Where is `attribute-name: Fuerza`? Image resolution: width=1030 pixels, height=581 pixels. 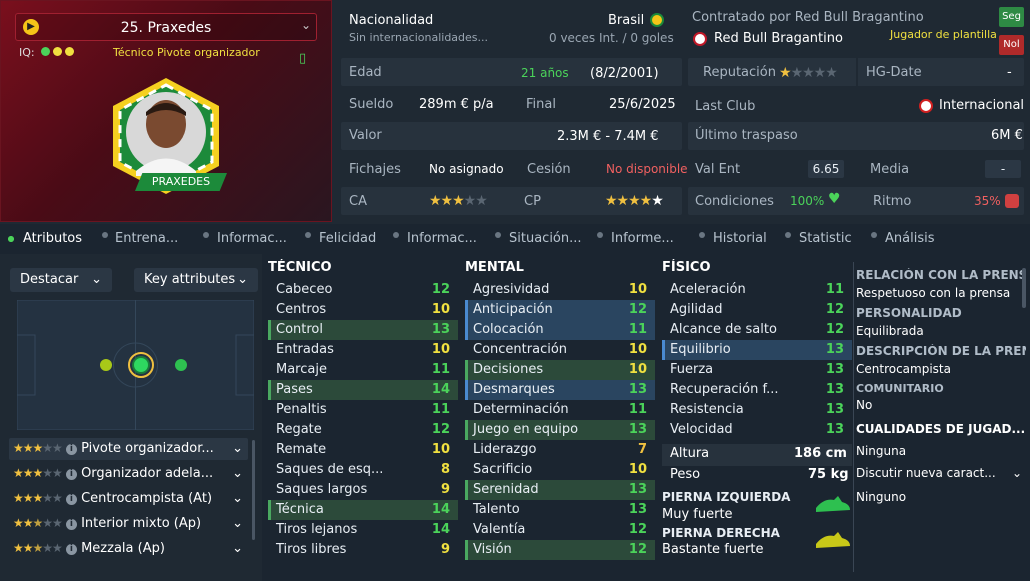
attribute-name: Fuerza is located at coordinates (692, 369).